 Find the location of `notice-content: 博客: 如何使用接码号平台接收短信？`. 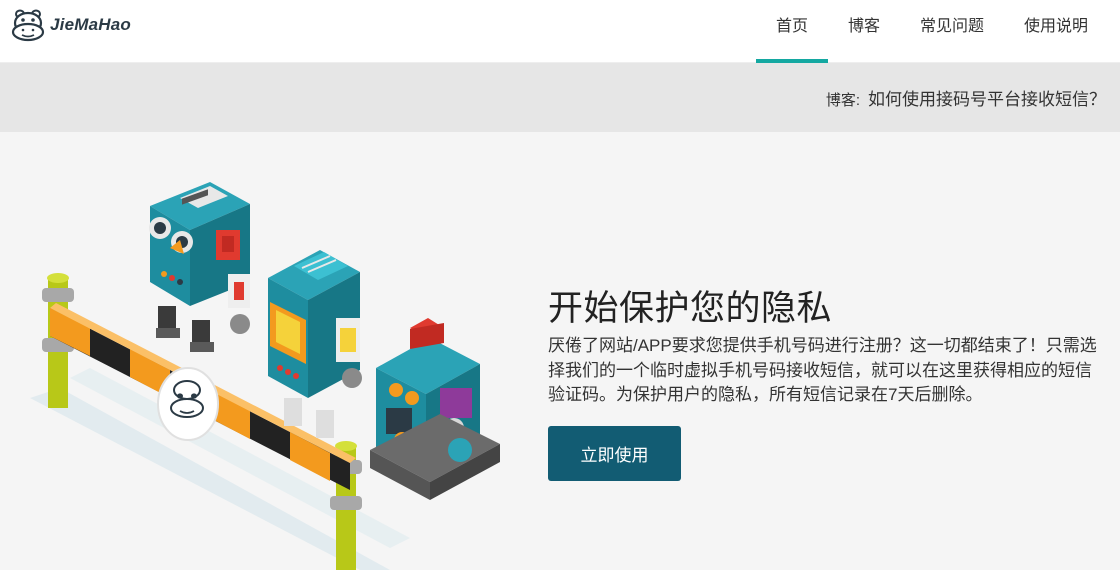

notice-content: 博客: 如何使用接码号平台接收短信？ is located at coordinates (966, 97).